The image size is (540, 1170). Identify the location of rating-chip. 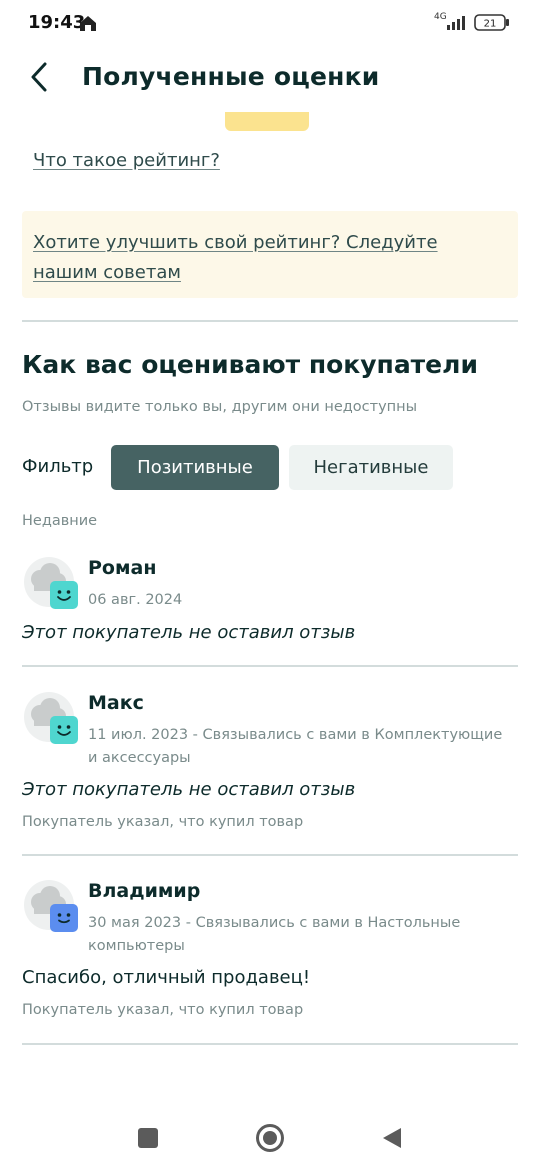
(267, 121).